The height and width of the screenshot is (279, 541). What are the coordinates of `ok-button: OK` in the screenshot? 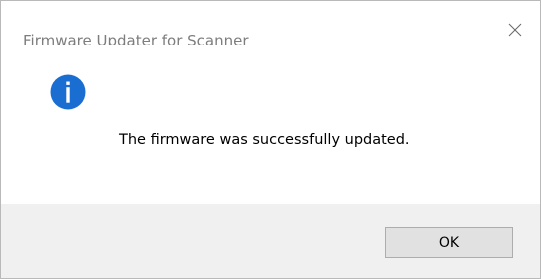 It's located at (449, 242).